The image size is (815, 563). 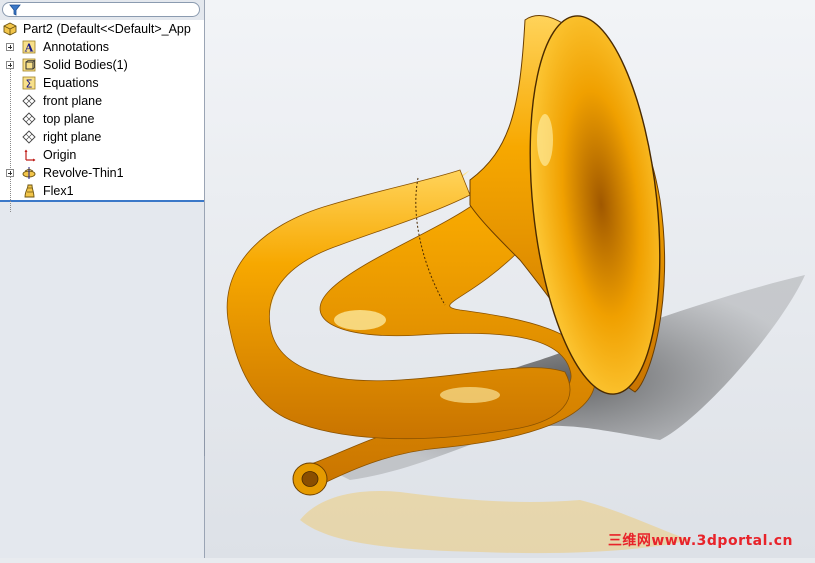 I want to click on tree-item-label: Flex1, so click(x=58, y=191).